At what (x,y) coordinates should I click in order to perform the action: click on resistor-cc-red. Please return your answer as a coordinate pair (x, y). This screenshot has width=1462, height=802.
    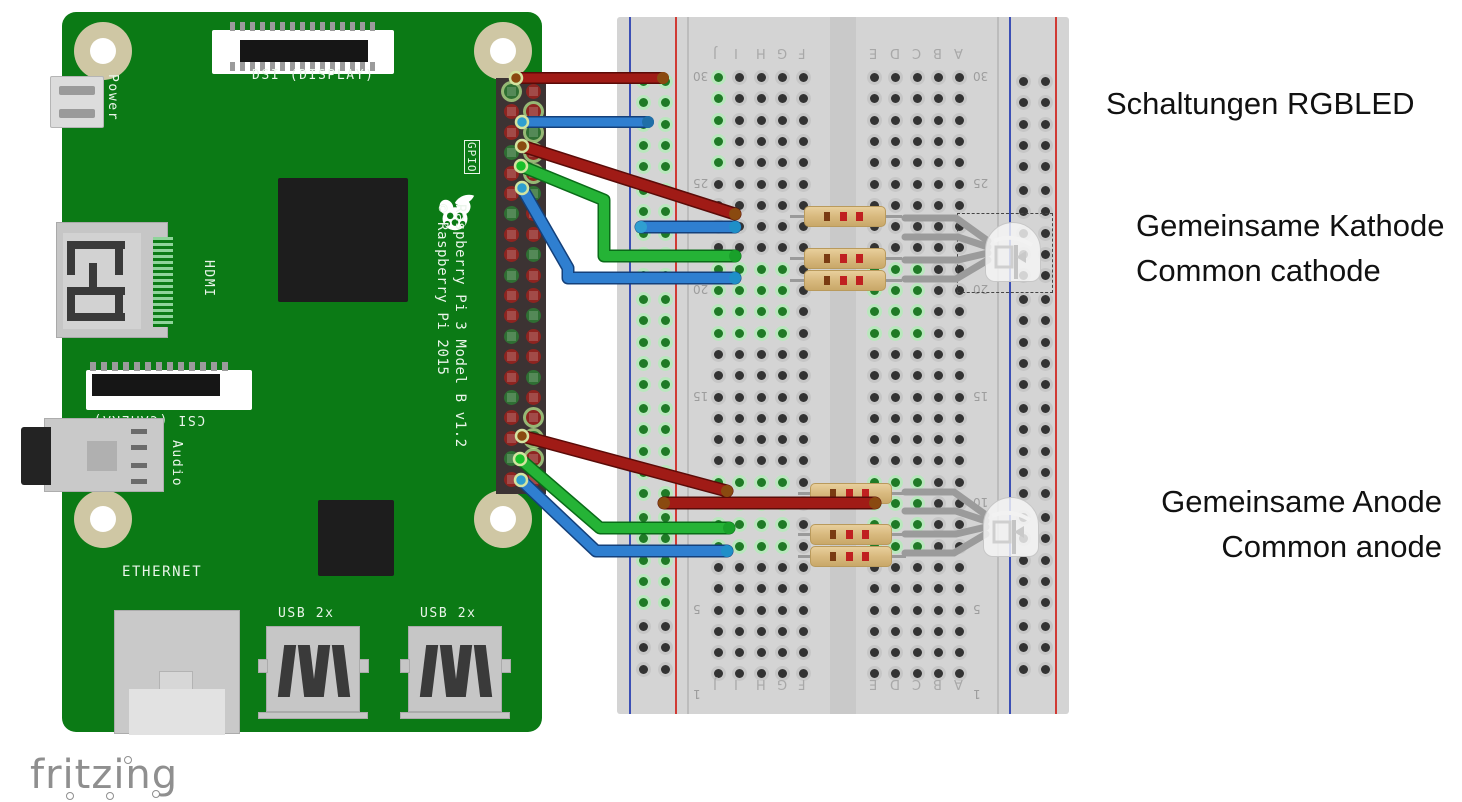
    Looking at the image, I should click on (846, 216).